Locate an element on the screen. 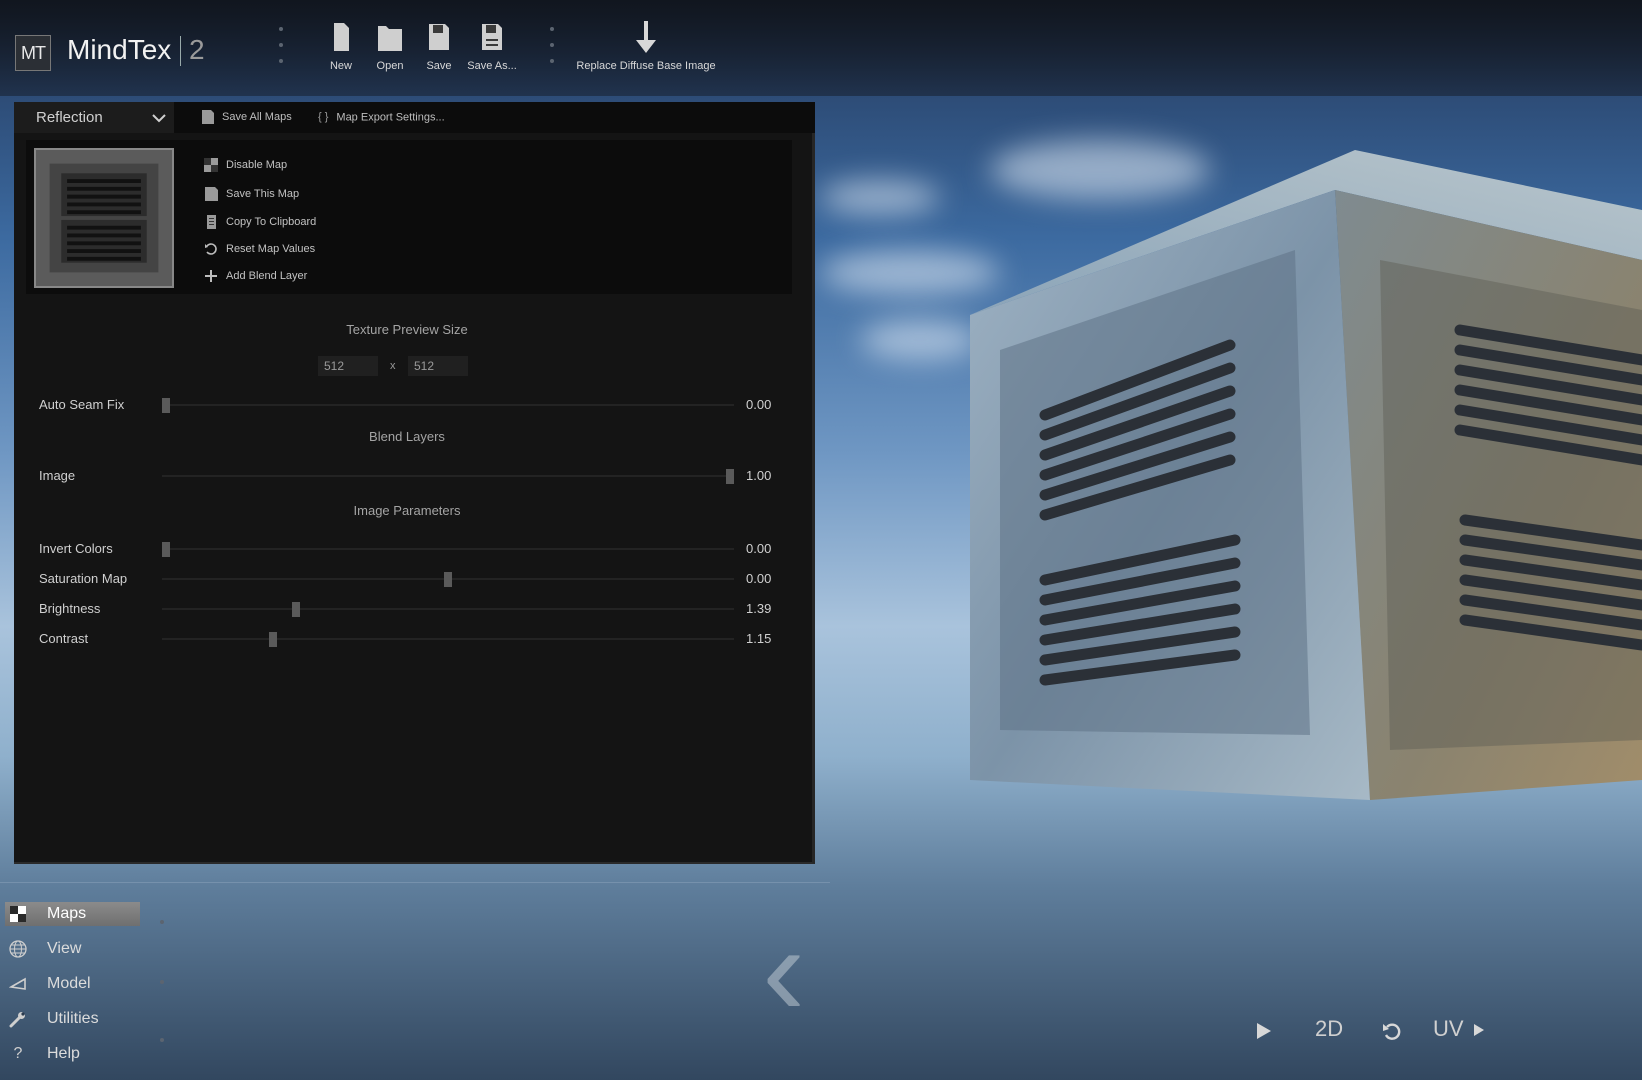  brightness-value: 1.39 is located at coordinates (759, 608).